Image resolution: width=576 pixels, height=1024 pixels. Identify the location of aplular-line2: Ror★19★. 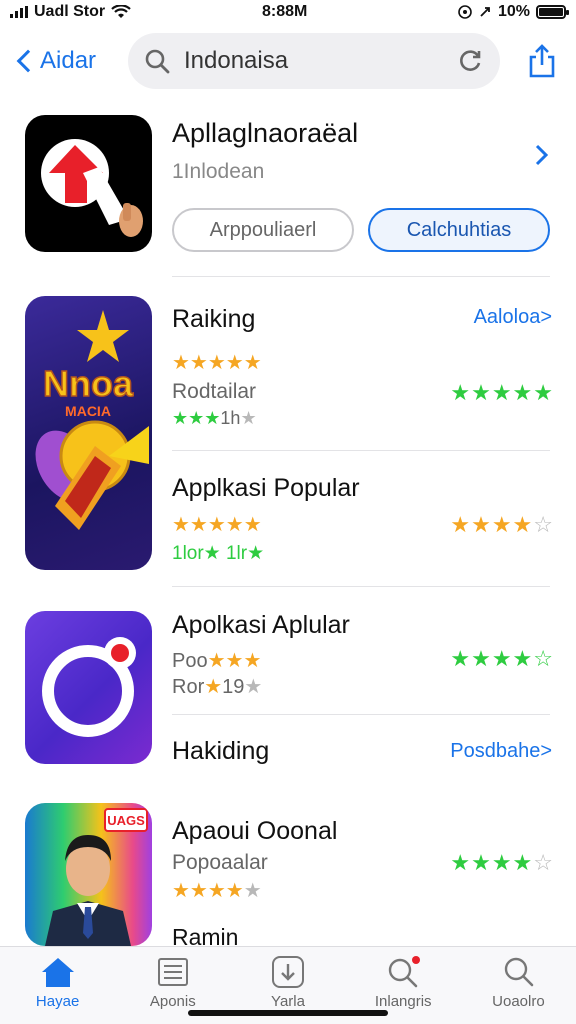
(217, 687).